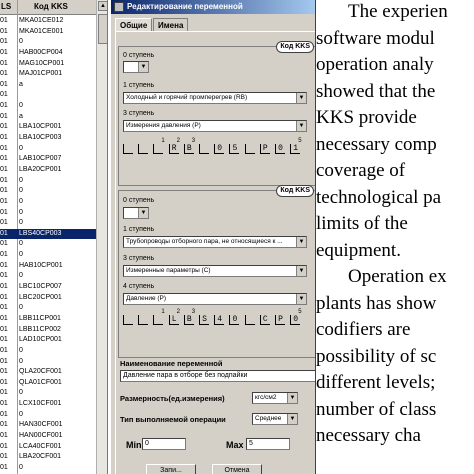  I want to click on table-row: 01 LBA20CP001, so click(48, 170).